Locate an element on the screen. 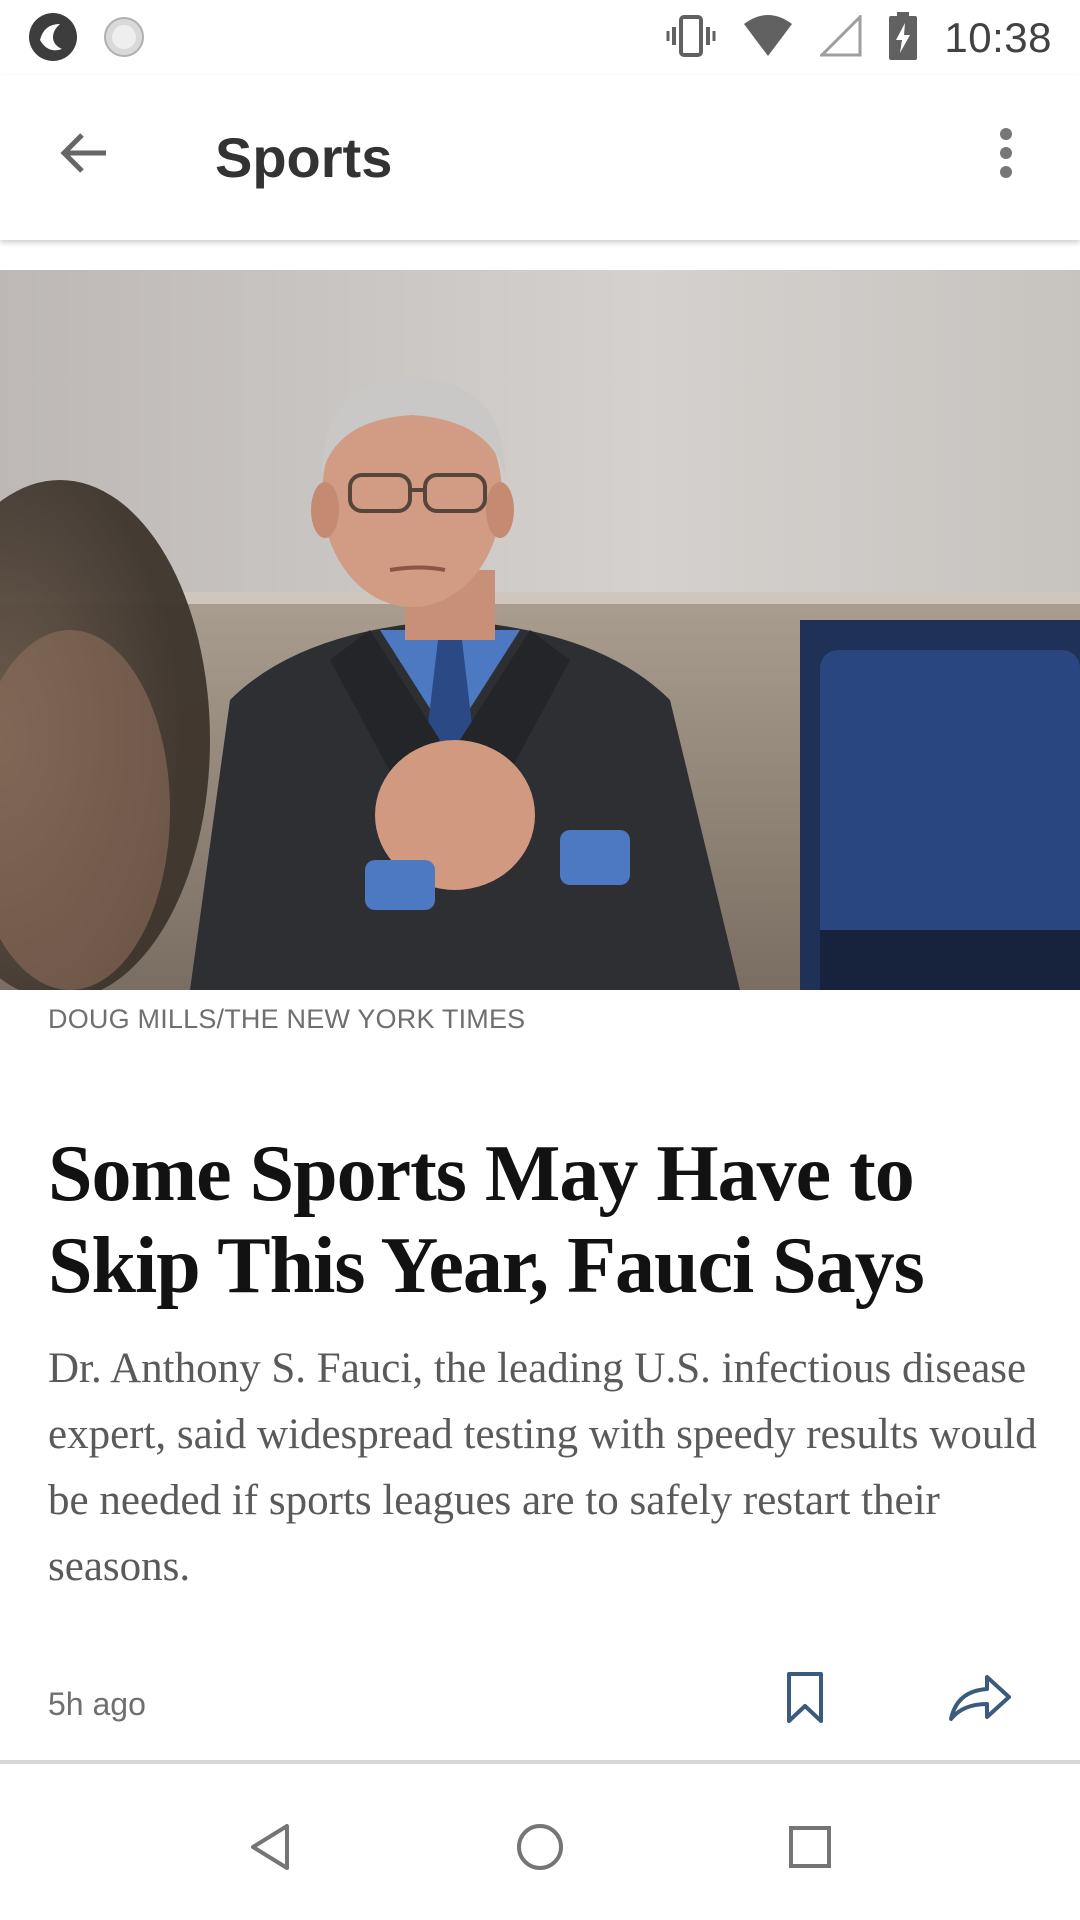 This screenshot has height=1920, width=1080. share-icon is located at coordinates (980, 1700).